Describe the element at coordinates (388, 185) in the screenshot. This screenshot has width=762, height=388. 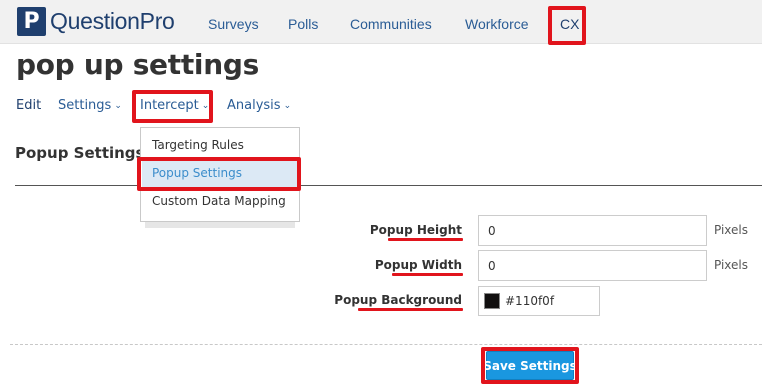
I see `section-divider` at that location.